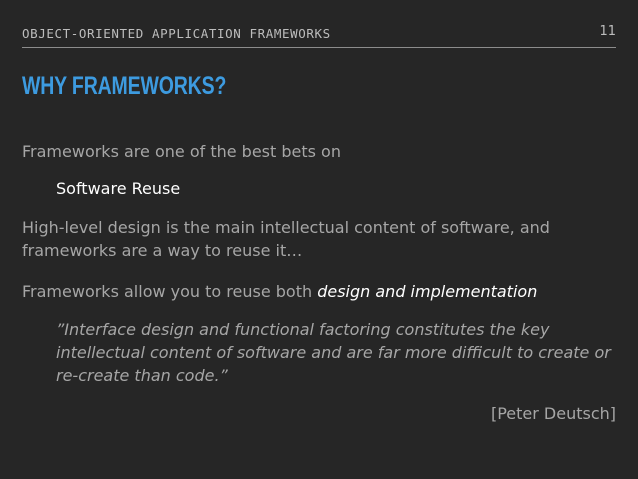  Describe the element at coordinates (181, 151) in the screenshot. I see `paragraph-frameworks-best-bets: Frameworks are one of the best bets on` at that location.